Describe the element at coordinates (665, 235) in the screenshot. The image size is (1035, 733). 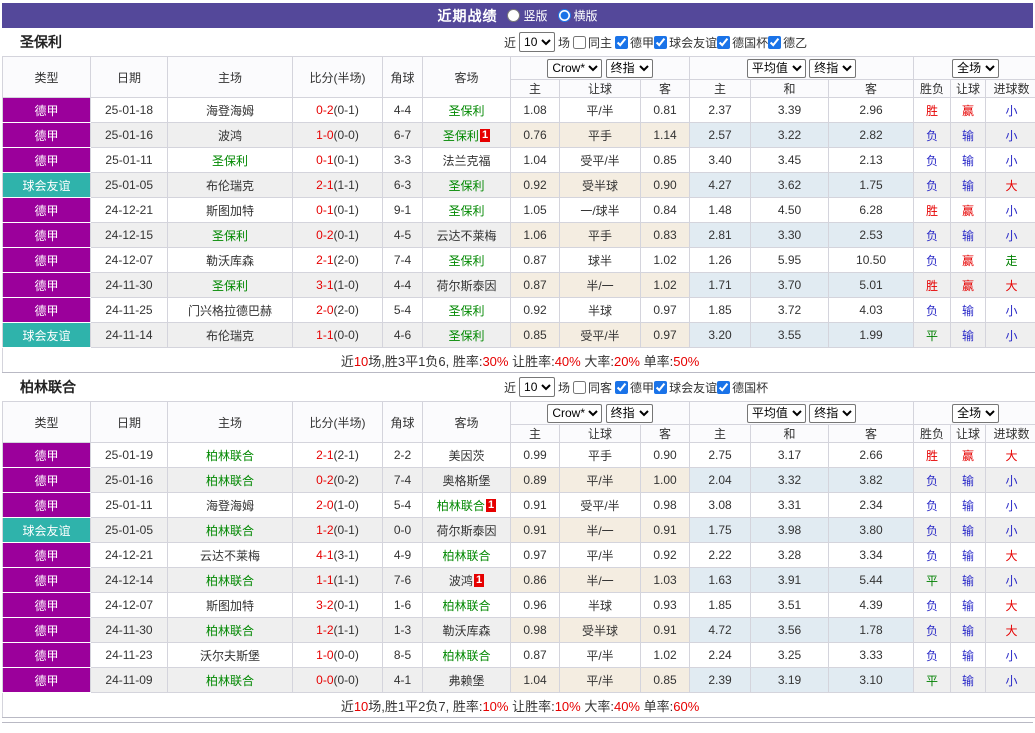
I see `odds-away: 0.83` at that location.